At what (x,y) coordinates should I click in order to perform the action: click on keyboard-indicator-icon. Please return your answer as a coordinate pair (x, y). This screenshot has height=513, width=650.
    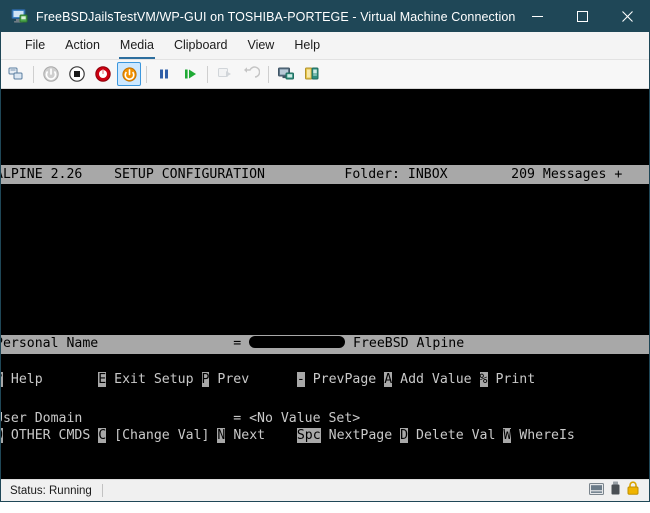
    Looking at the image, I should click on (596, 491).